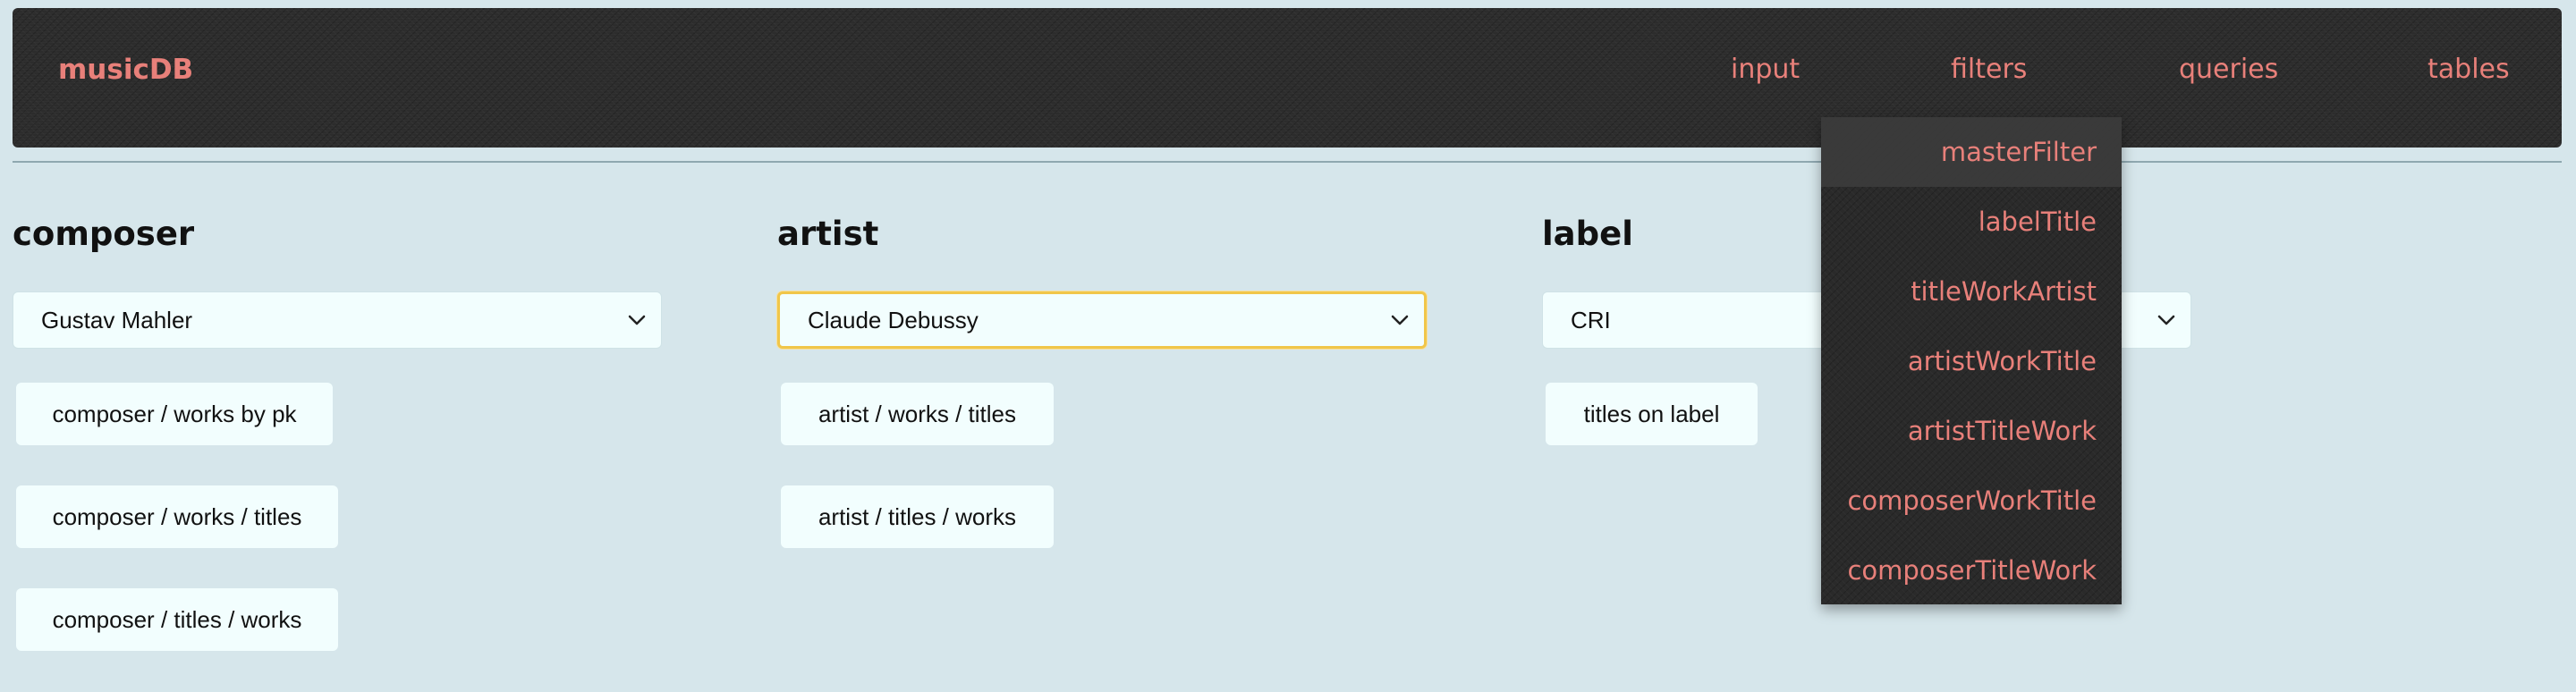 The height and width of the screenshot is (692, 2576). What do you see at coordinates (1765, 69) in the screenshot?
I see `nav-input: input` at bounding box center [1765, 69].